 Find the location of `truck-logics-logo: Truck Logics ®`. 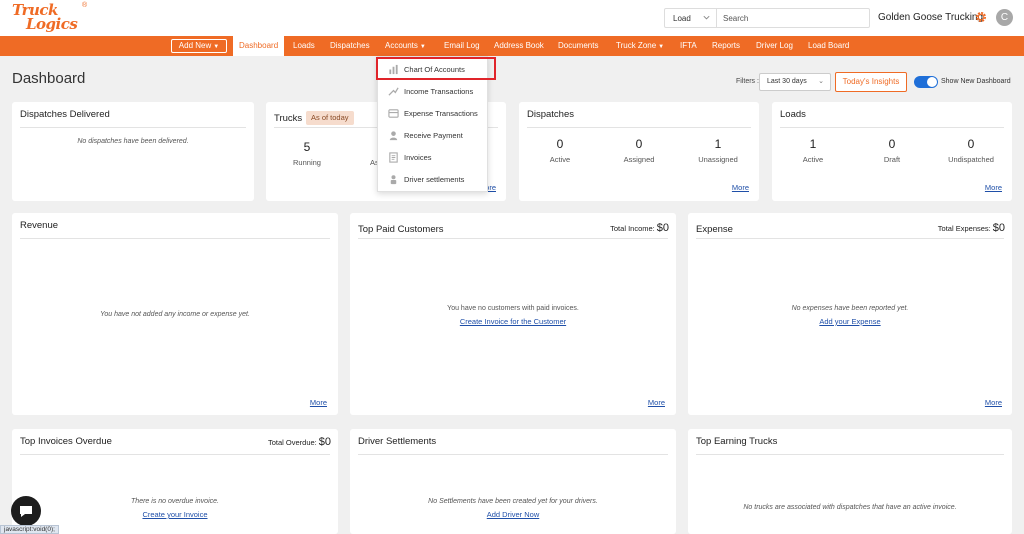

truck-logics-logo: Truck Logics ® is located at coordinates (49, 18).